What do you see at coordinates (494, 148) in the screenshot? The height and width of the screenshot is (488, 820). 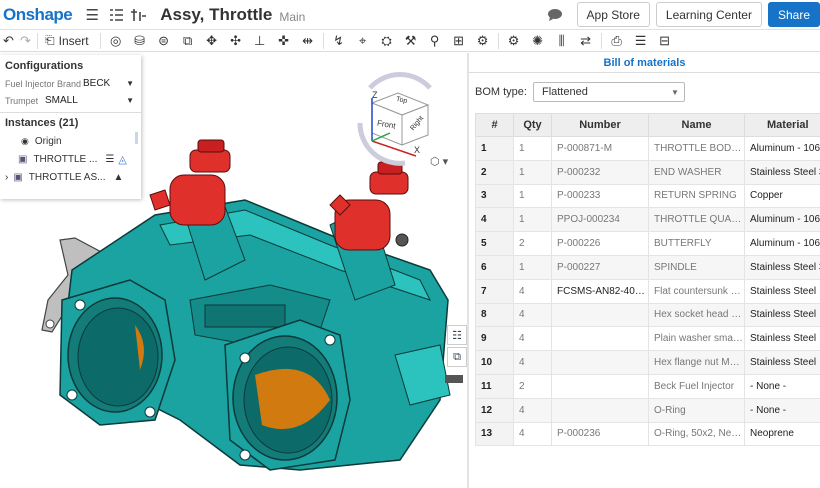 I see `row-index: 1` at bounding box center [494, 148].